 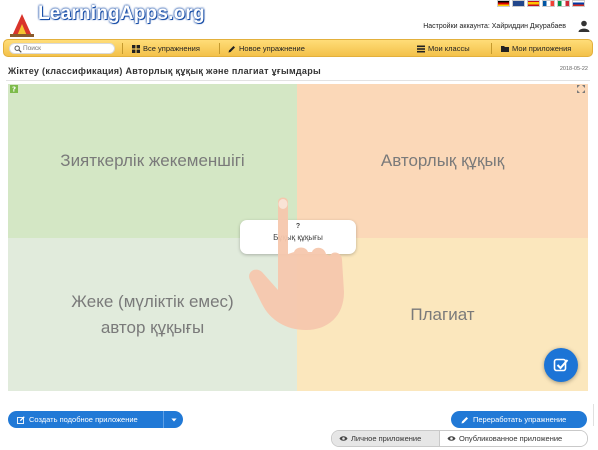 I want to click on nav-new-exercise-label: Новое упражнение, so click(x=272, y=48).